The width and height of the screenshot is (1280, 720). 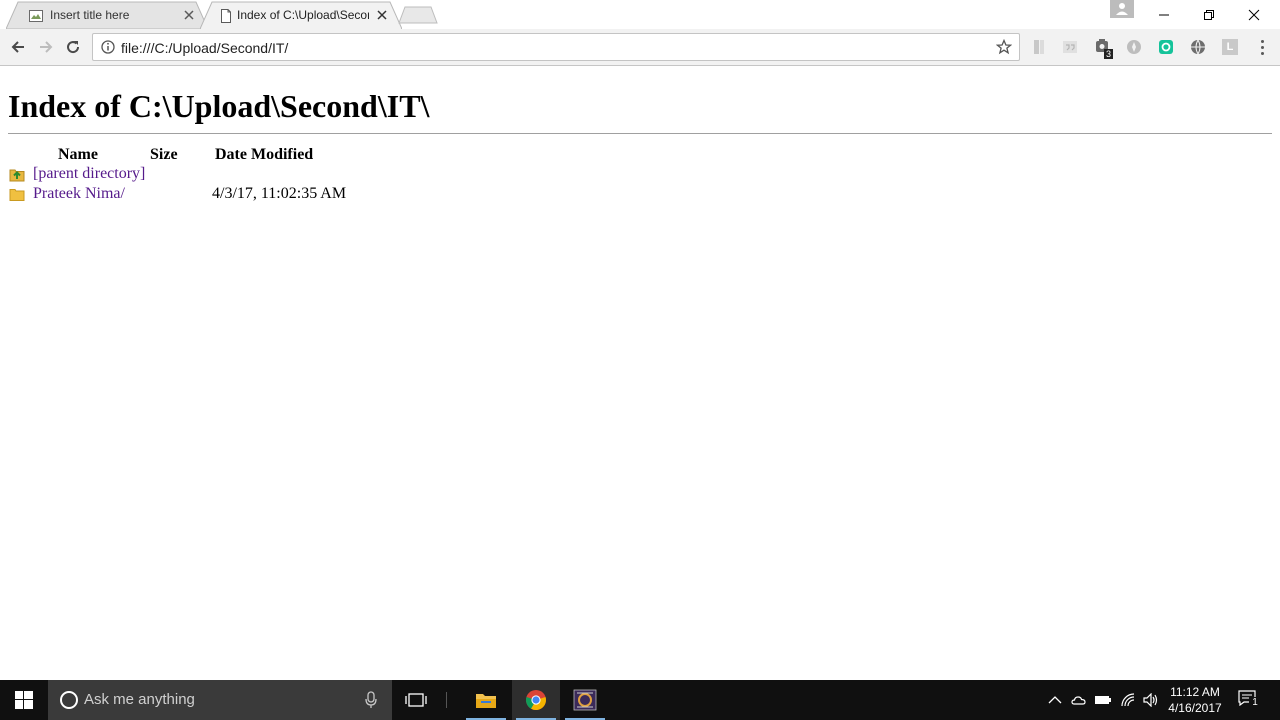 I want to click on profile-avatar-button, so click(x=1122, y=9).